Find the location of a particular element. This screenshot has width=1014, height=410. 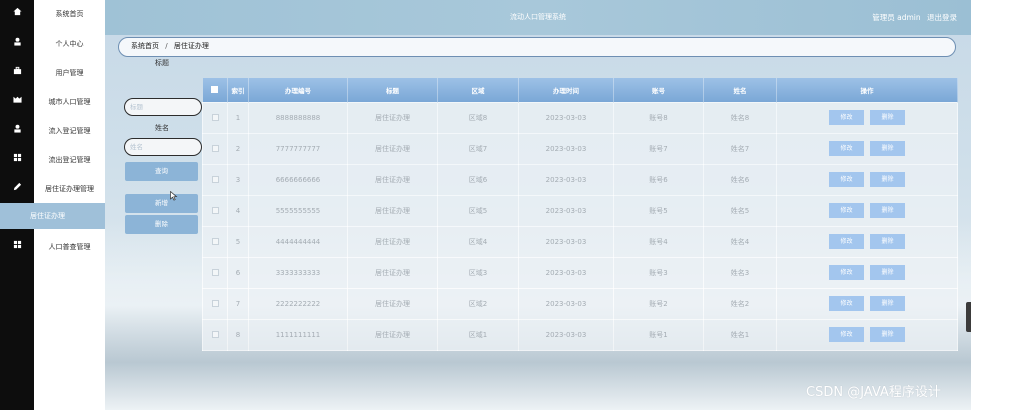

select-all-checkbox is located at coordinates (215, 90).